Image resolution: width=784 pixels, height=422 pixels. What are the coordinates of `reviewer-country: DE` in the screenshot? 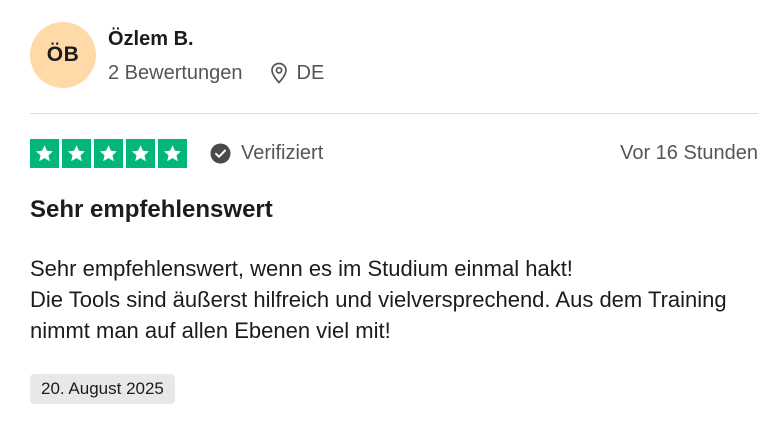 It's located at (310, 73).